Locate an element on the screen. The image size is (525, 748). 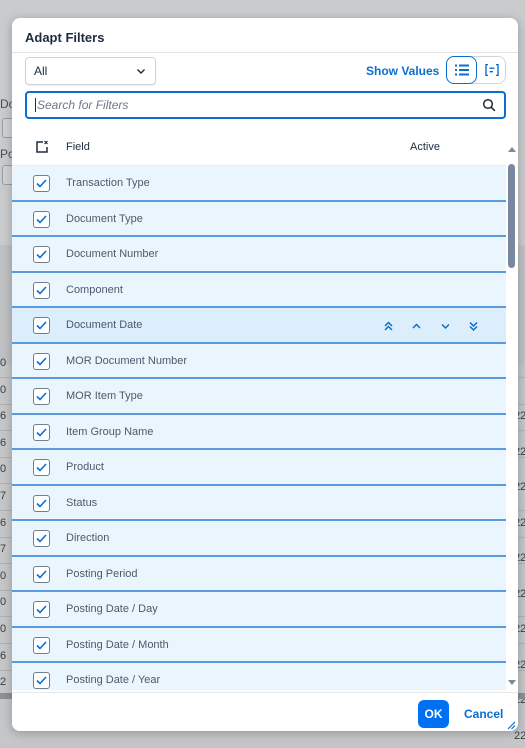
table-row: MOR Item Type is located at coordinates (259, 397).